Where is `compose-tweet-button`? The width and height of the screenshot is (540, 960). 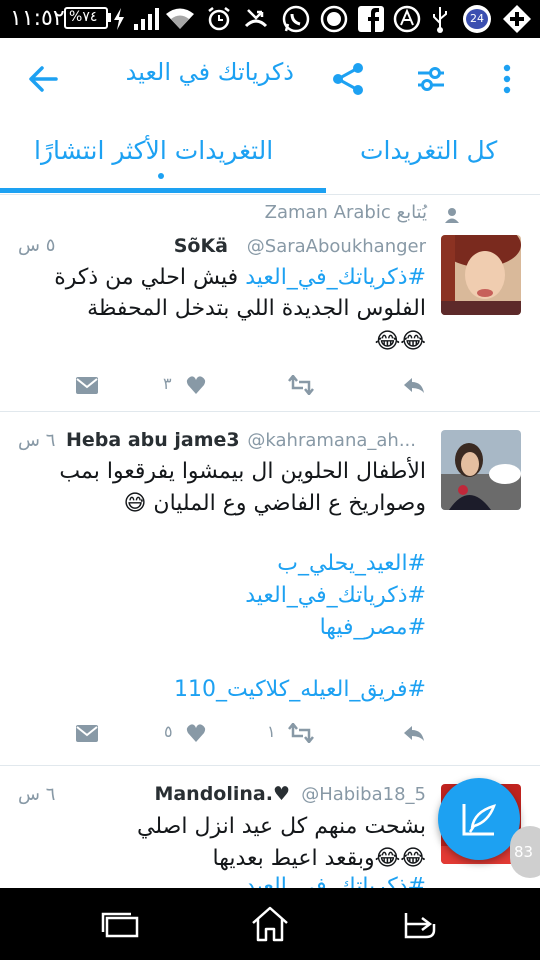 compose-tweet-button is located at coordinates (479, 819).